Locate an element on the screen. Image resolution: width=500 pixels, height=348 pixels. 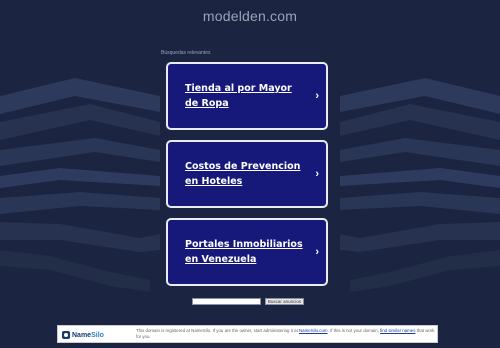
related-link-label: Tienda al por Mayor de Ropa is located at coordinates (244, 96).